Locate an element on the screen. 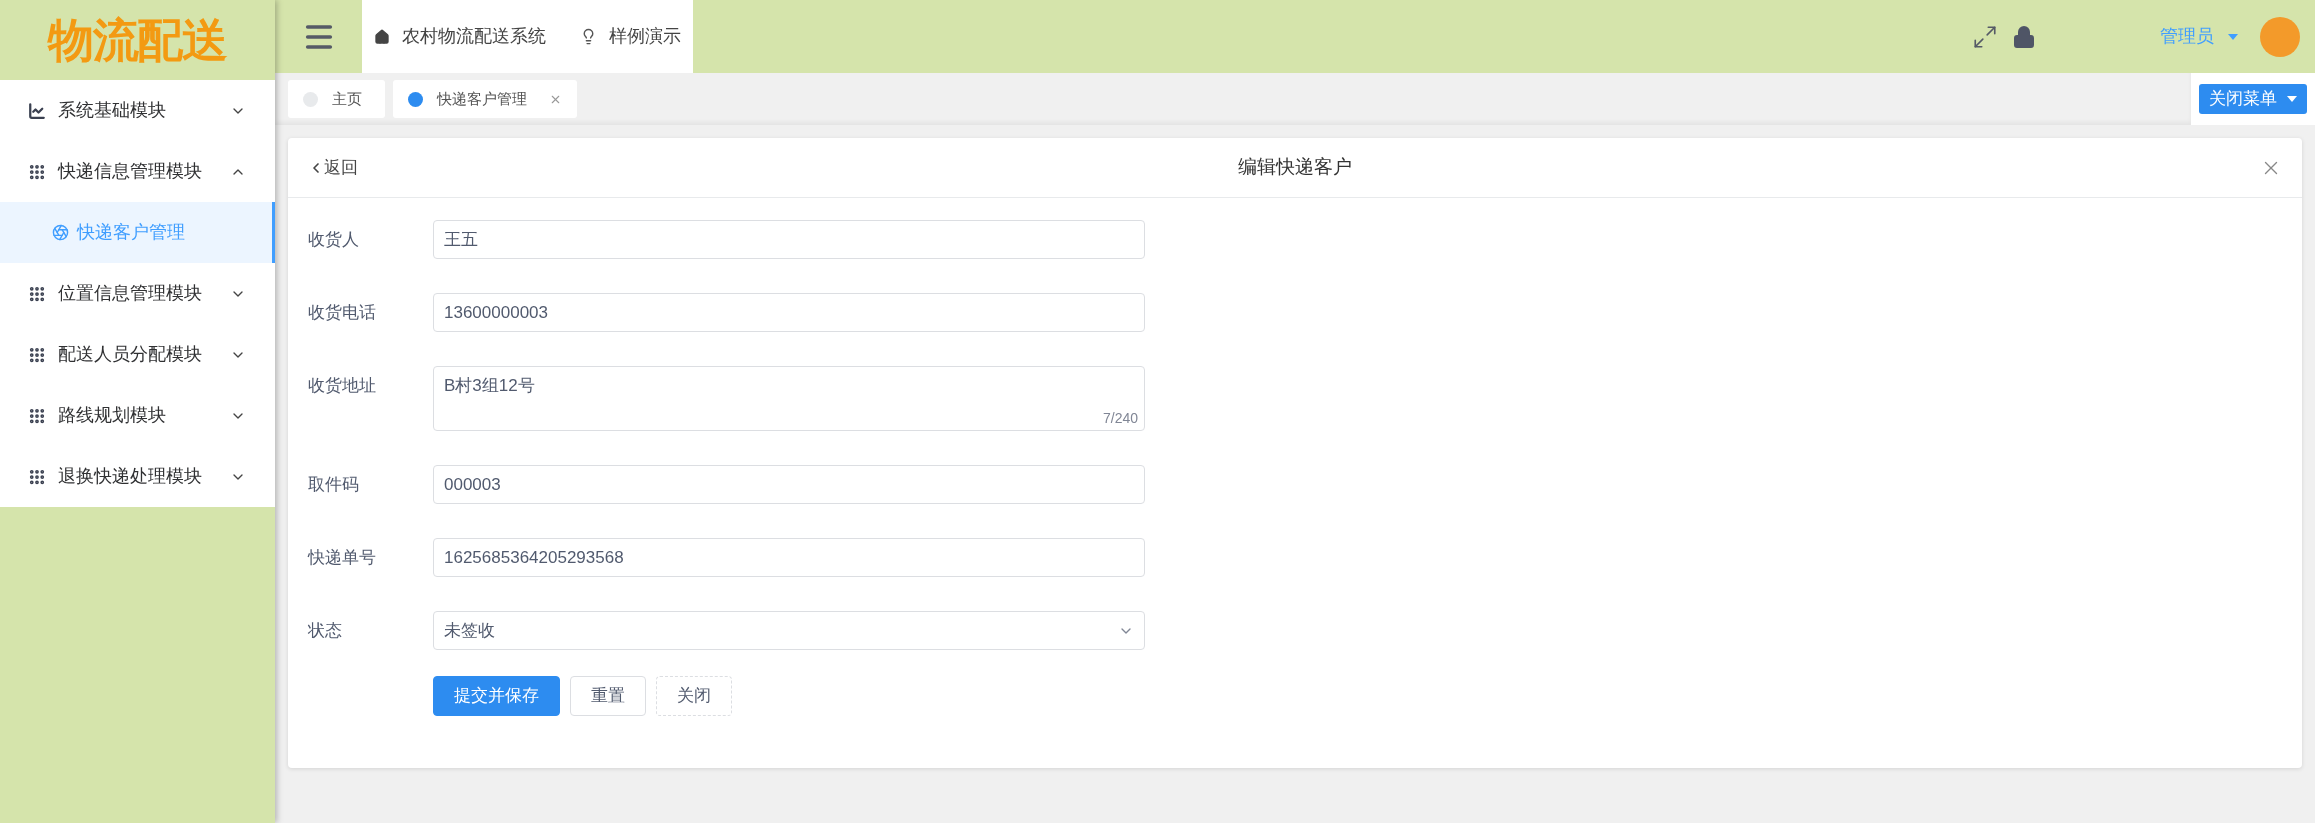 This screenshot has width=2315, height=823. fullscreen-icon is located at coordinates (1985, 36).